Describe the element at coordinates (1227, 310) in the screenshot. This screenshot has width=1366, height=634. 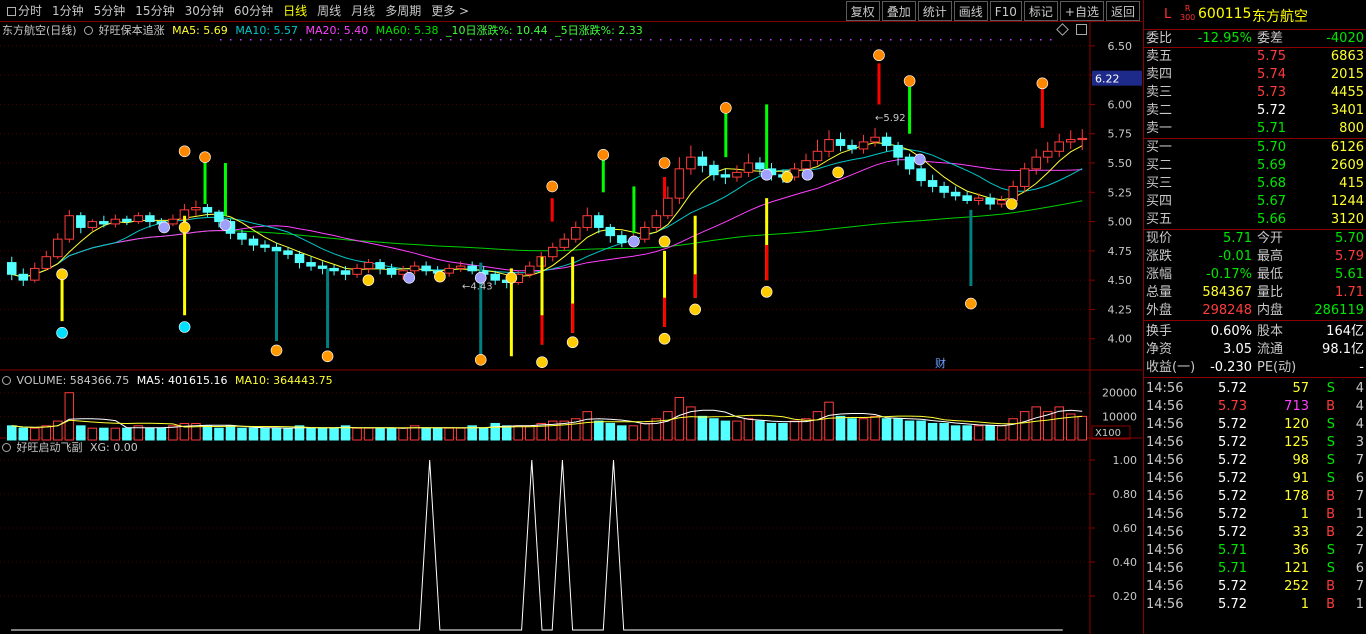
I see `outer-volume: 298248` at that location.